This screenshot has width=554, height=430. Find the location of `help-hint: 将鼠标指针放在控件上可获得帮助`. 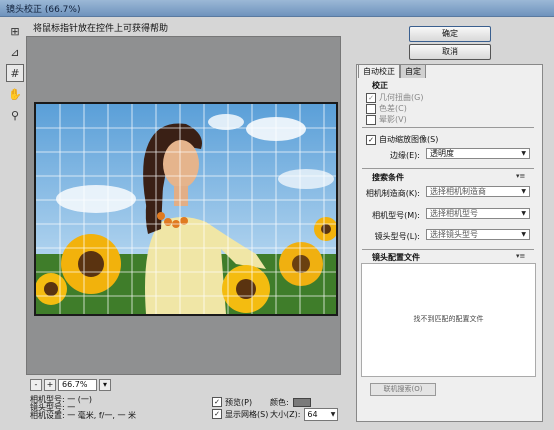

help-hint: 将鼠标指针放在控件上可获得帮助 is located at coordinates (101, 29).